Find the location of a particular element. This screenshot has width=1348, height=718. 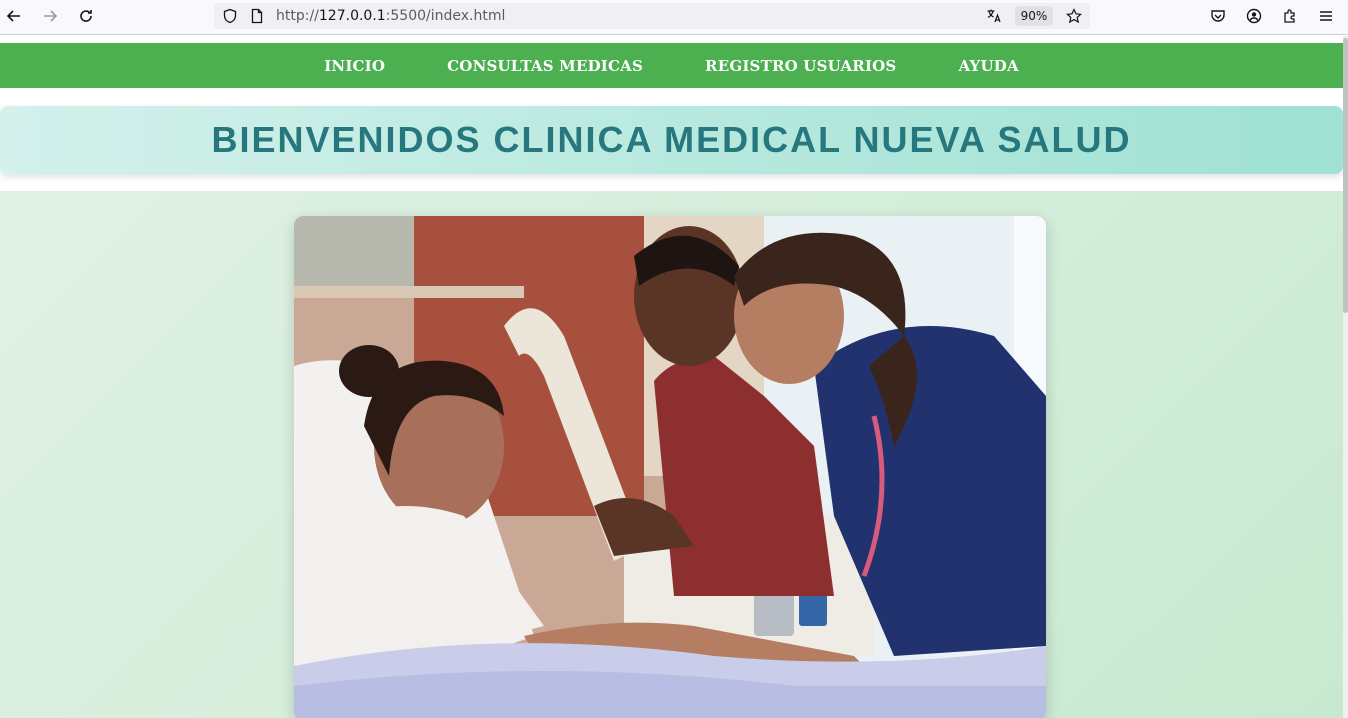

forward-arrow-icon is located at coordinates (51, 16).